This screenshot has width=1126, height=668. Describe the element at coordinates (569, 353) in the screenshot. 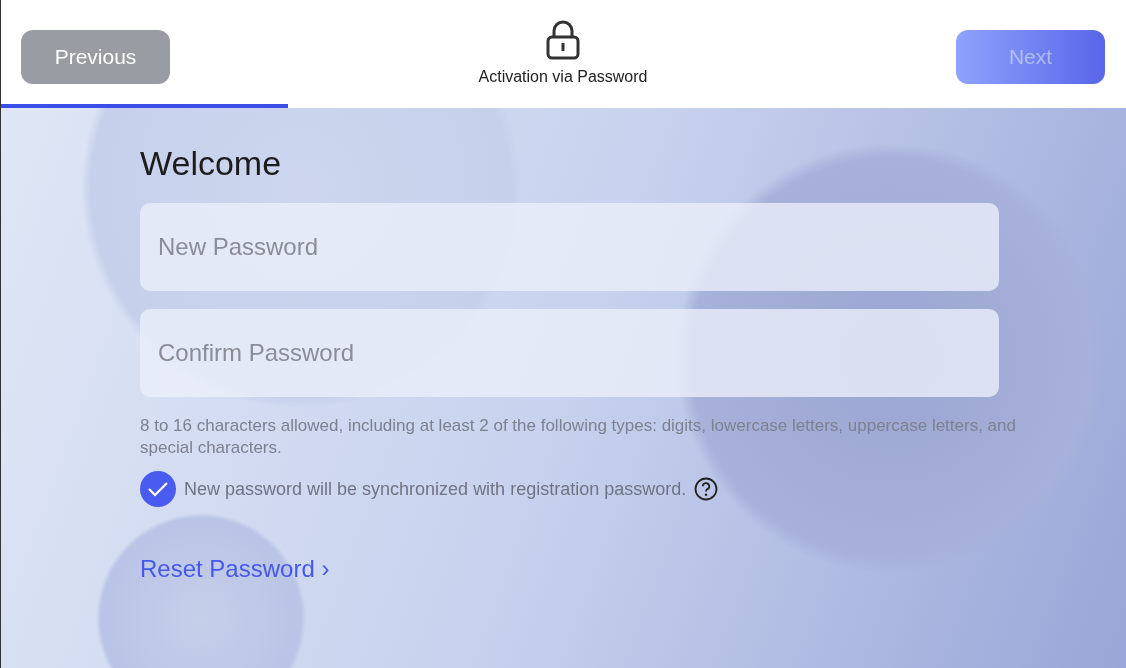

I see `password-field: Confirm Password` at that location.